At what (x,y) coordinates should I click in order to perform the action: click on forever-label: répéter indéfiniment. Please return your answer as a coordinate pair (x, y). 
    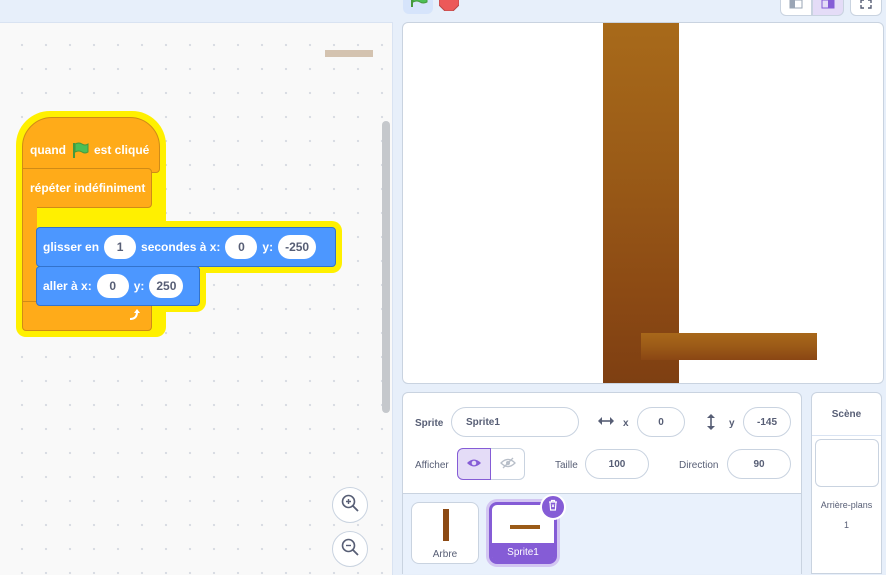
    Looking at the image, I should click on (88, 188).